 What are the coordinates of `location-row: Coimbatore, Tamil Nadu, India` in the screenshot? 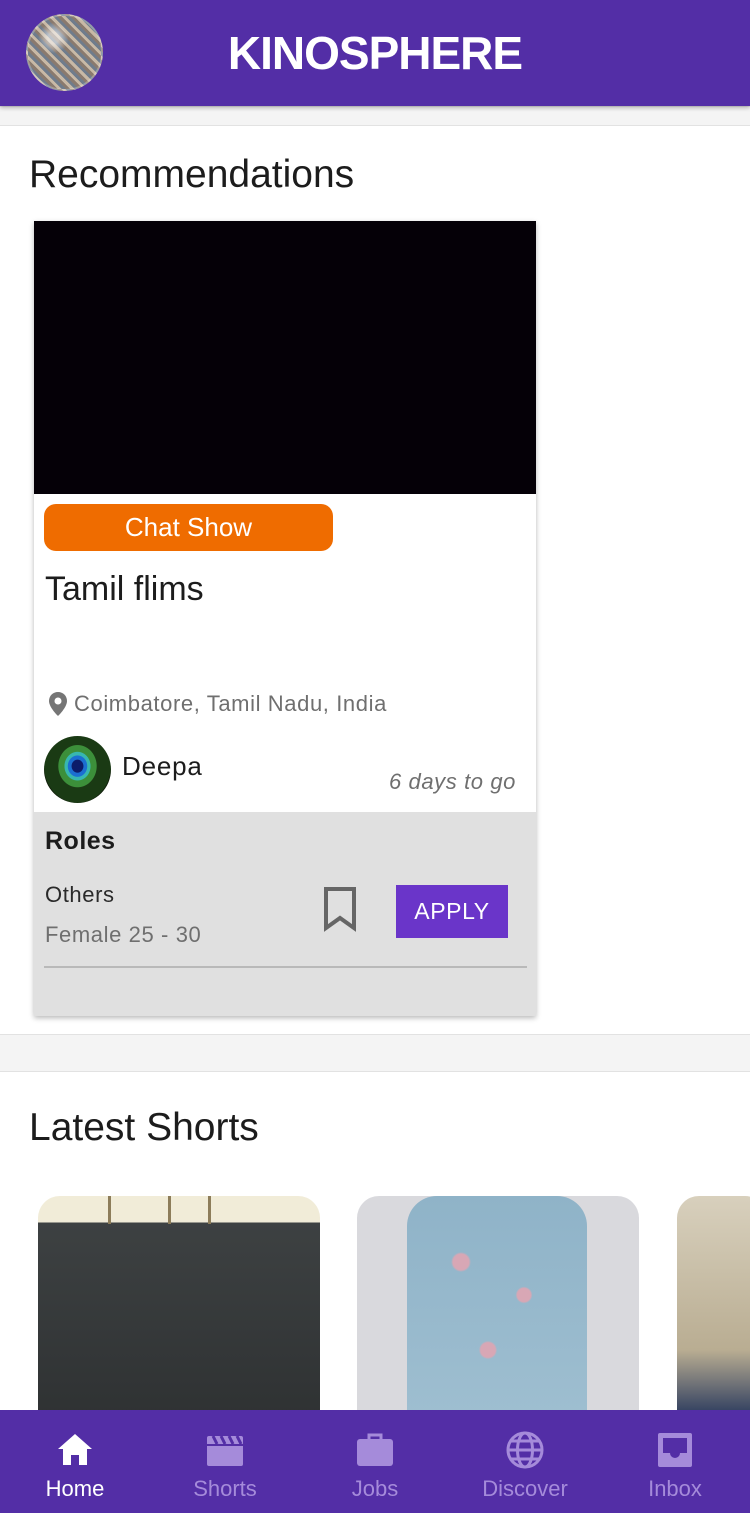 It's located at (217, 704).